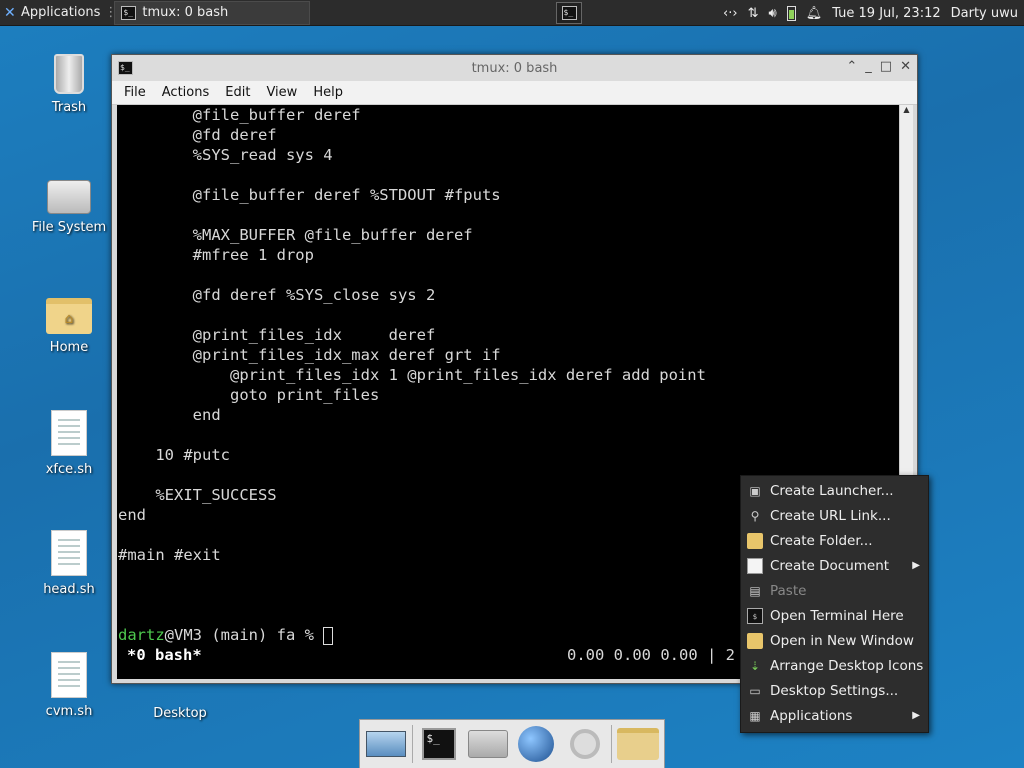 The width and height of the screenshot is (1024, 768). Describe the element at coordinates (281, 92) in the screenshot. I see `menu-view: View` at that location.